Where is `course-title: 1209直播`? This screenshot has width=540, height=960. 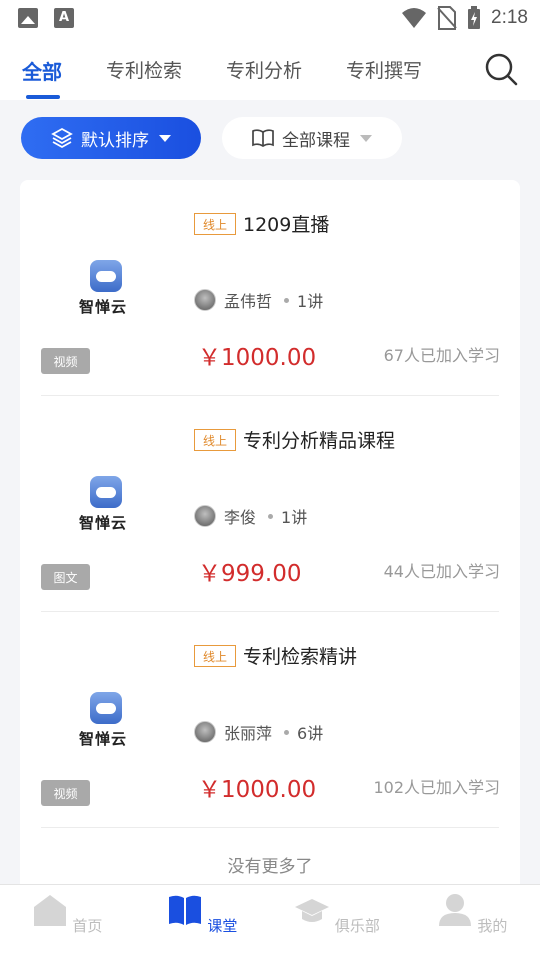
course-title: 1209直播 is located at coordinates (286, 225).